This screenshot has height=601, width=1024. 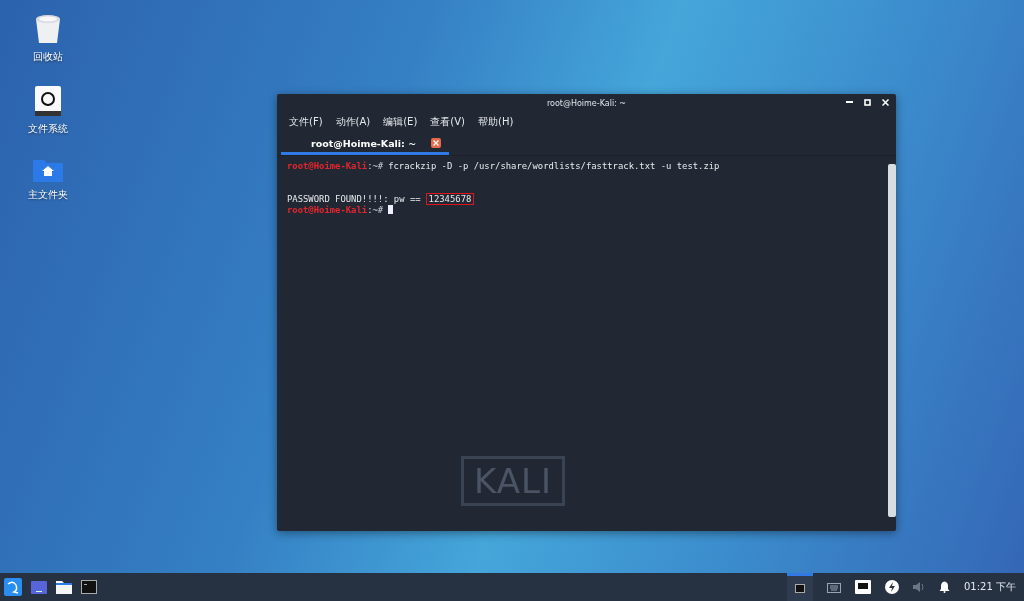 What do you see at coordinates (554, 165) in the screenshot?
I see `command-text: fcrackzip -D -p /usr/share/wordlists/fasttrack.txt -u test.zip` at bounding box center [554, 165].